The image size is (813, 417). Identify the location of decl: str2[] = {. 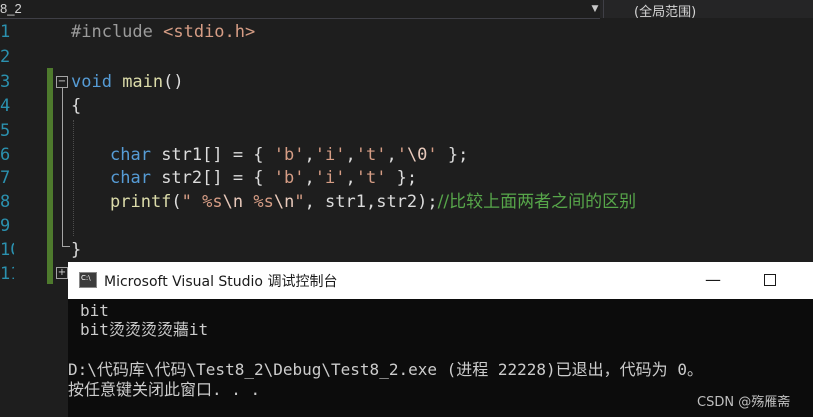
(212, 178).